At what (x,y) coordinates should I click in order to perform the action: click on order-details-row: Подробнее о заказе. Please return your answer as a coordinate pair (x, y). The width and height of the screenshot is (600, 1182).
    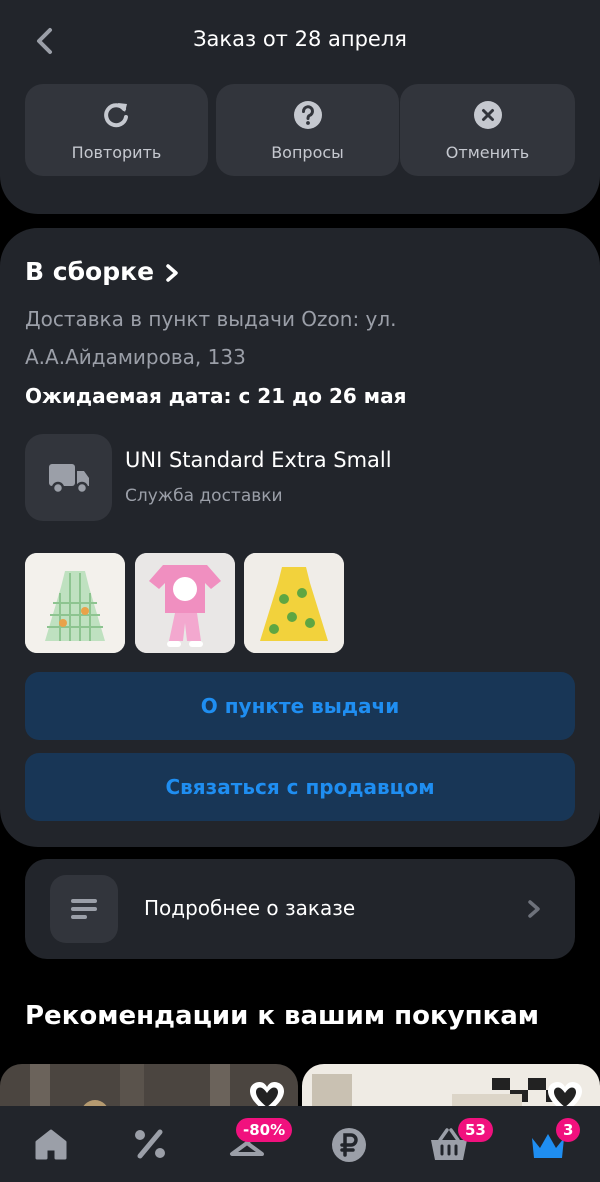
    Looking at the image, I should click on (300, 909).